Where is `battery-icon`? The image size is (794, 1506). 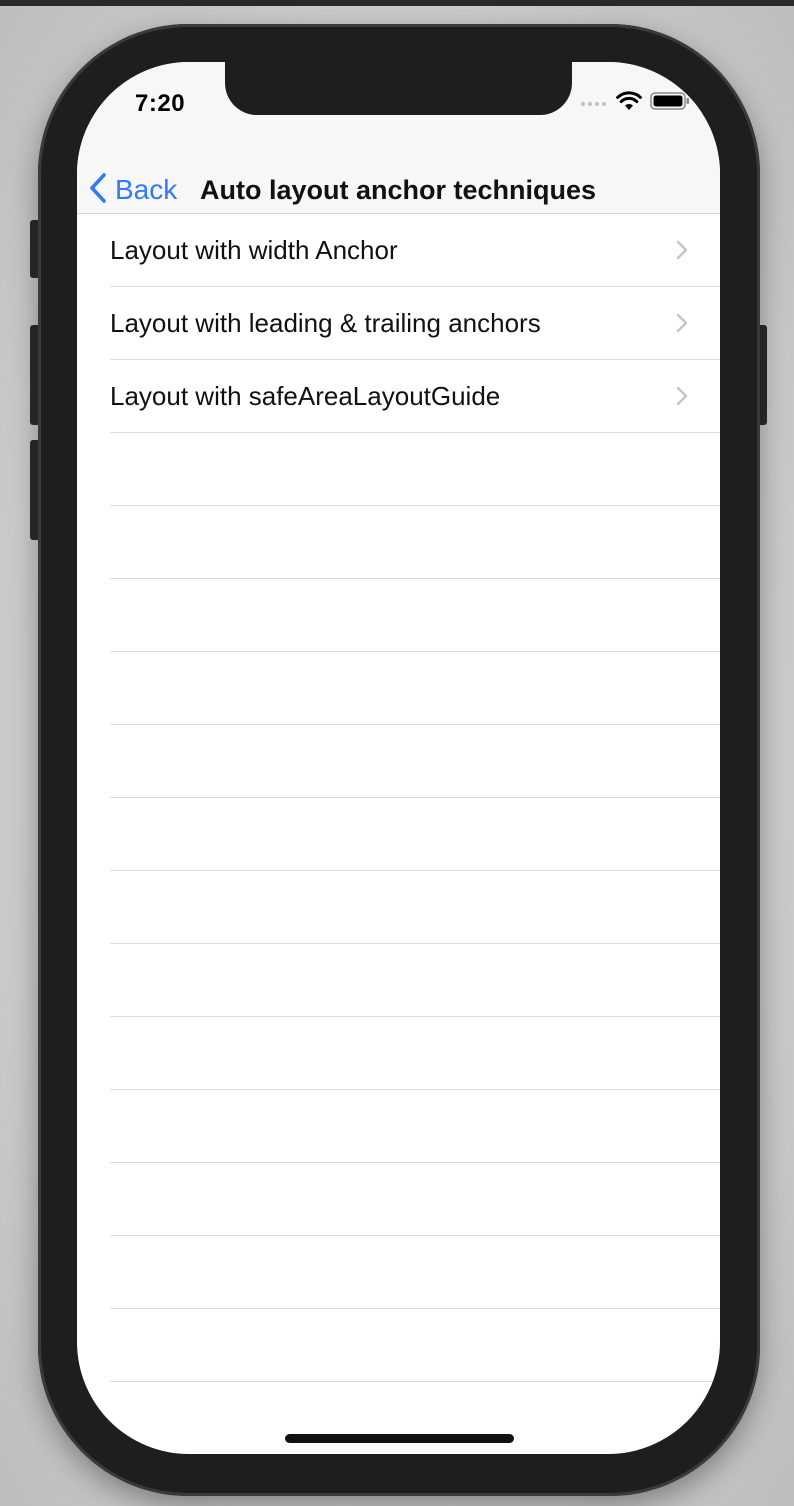 battery-icon is located at coordinates (670, 103).